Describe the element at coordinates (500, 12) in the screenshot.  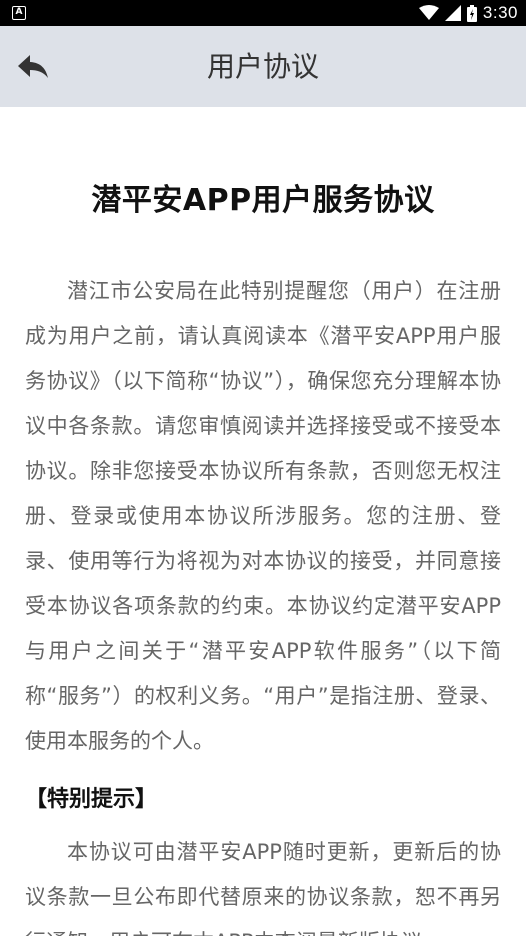
I see `status-time: 3:30` at that location.